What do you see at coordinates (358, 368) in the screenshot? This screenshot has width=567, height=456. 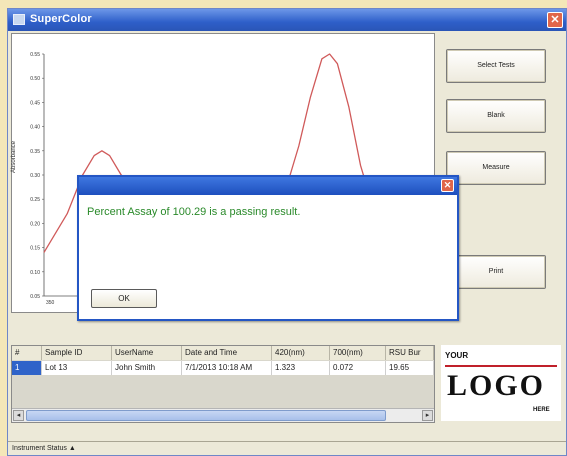 I see `700nm-cell: 0.072` at bounding box center [358, 368].